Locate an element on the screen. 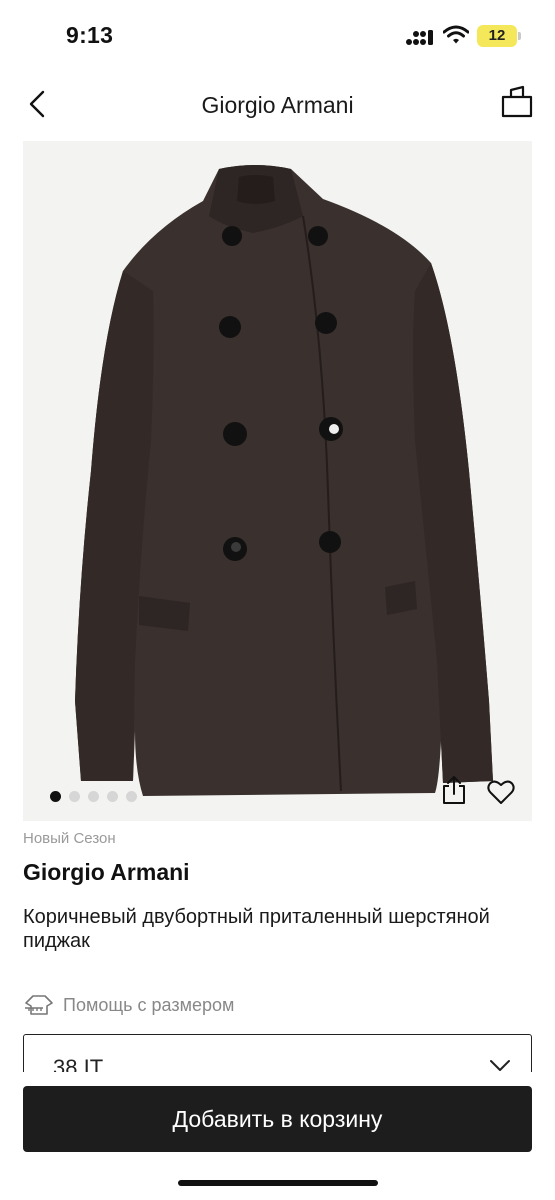 The width and height of the screenshot is (555, 1200). battery-level: 12 is located at coordinates (497, 35).